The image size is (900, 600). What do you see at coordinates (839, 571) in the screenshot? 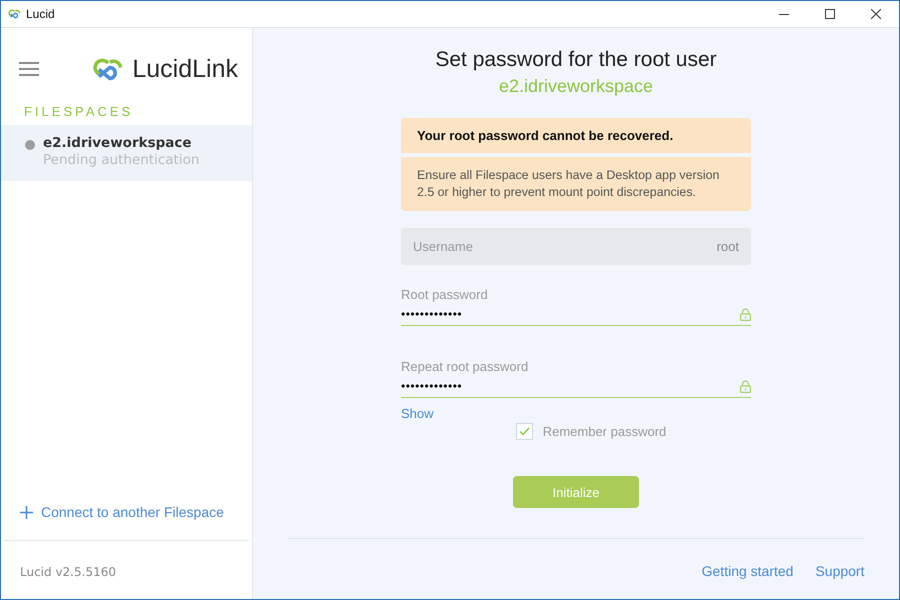
I see `footer-link: Support` at bounding box center [839, 571].